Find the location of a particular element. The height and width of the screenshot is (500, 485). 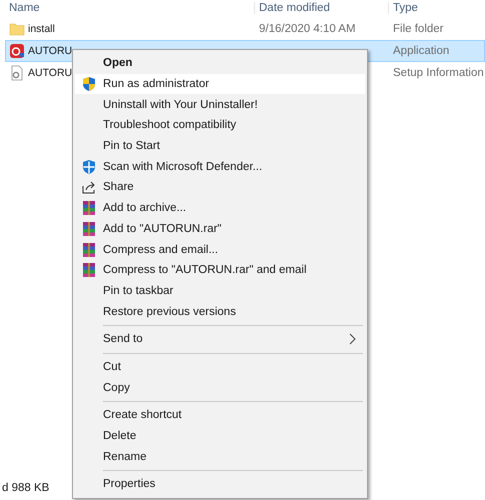

file-type: Application is located at coordinates (421, 51).